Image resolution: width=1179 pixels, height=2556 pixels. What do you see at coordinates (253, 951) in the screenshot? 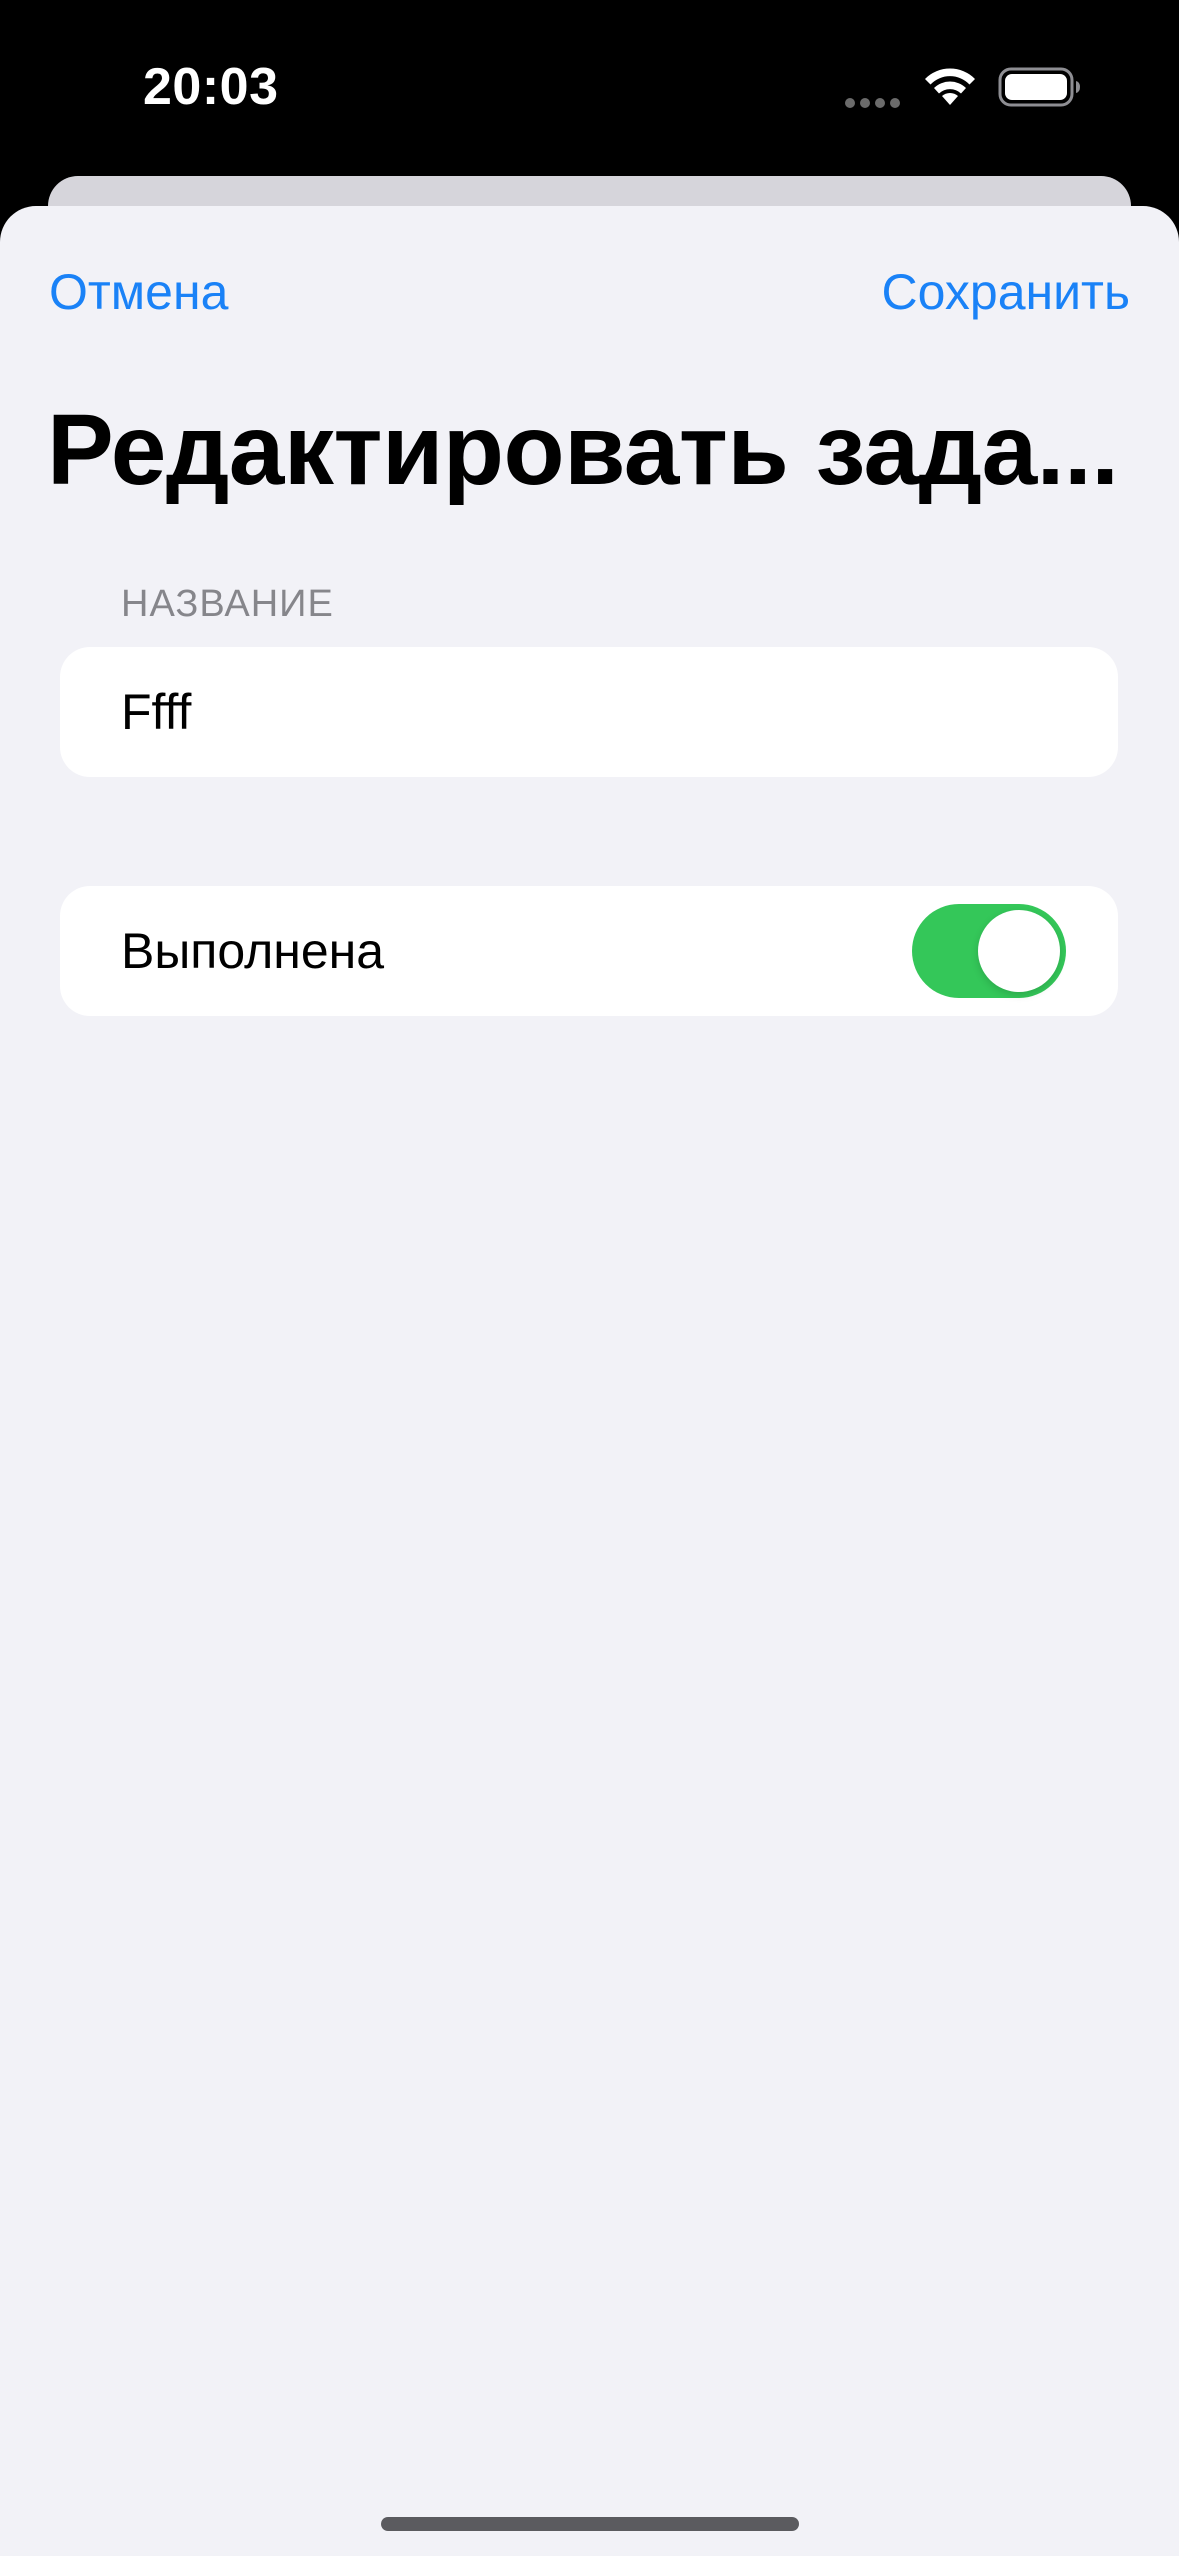
I see `completed-label: Выполнена` at bounding box center [253, 951].